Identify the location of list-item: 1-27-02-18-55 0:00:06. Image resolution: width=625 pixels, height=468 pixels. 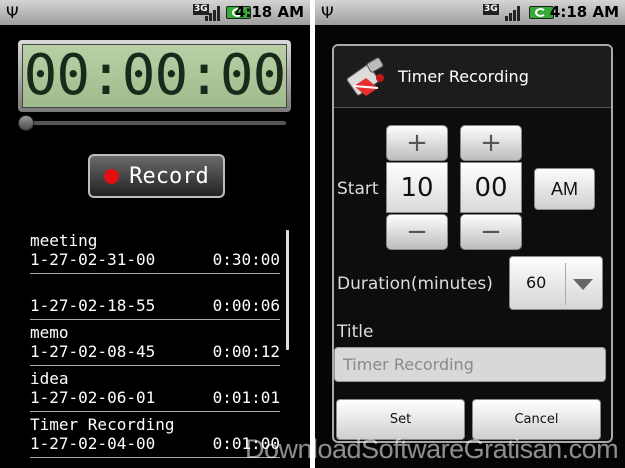
(155, 297).